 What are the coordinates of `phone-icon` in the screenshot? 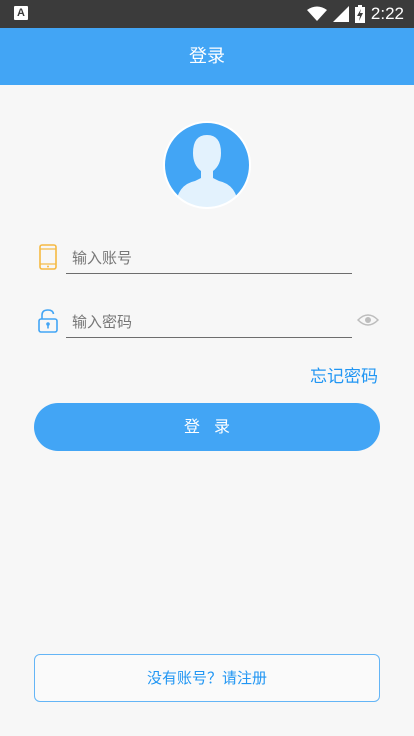 It's located at (48, 257).